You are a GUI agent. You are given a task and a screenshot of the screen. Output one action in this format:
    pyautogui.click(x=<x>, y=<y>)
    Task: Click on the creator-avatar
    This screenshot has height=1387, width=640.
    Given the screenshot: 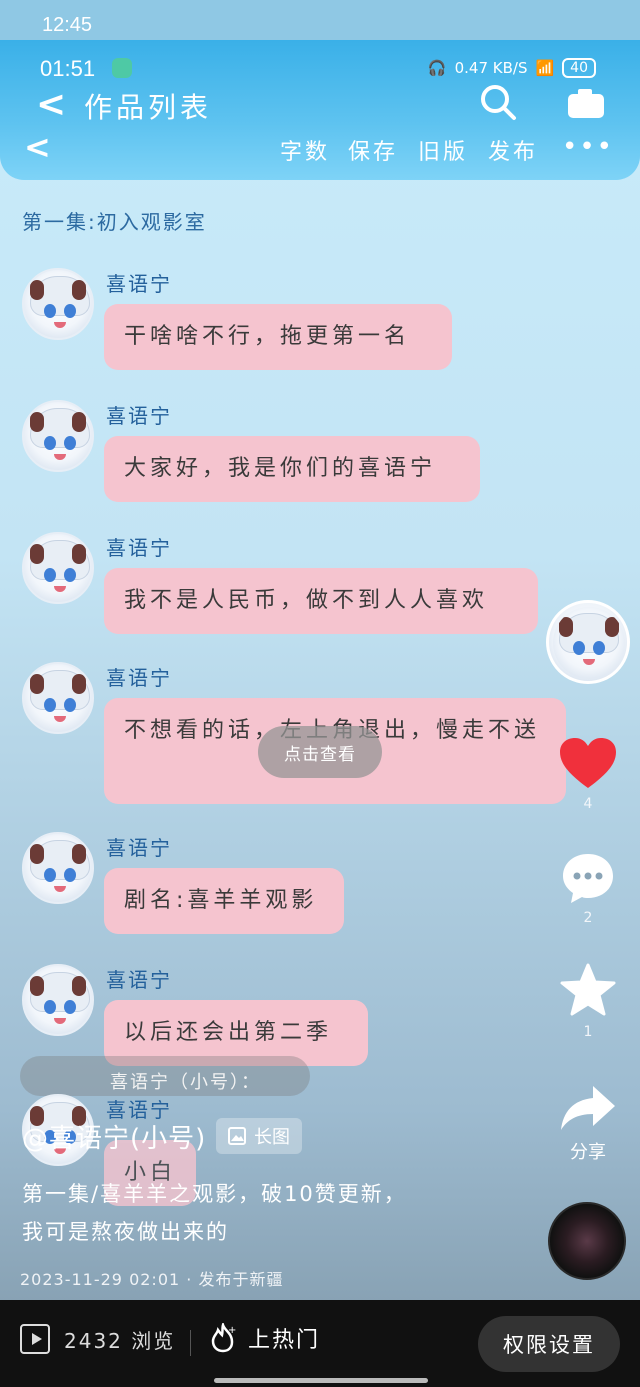 What is the action you would take?
    pyautogui.click(x=588, y=642)
    